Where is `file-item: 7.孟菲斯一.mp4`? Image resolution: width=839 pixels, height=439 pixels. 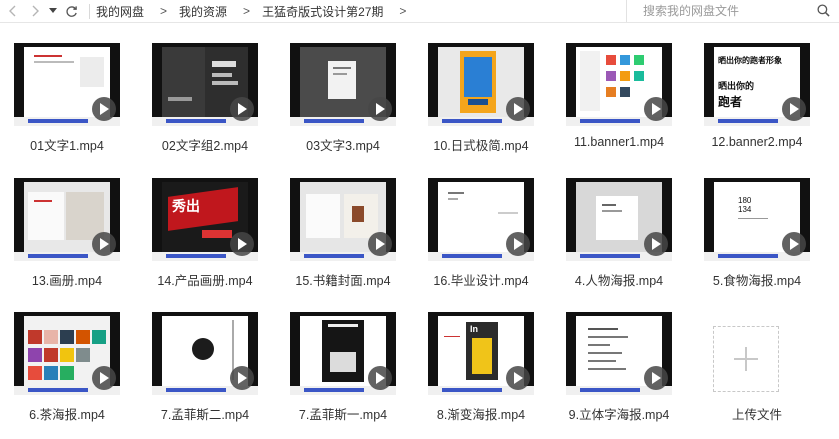
file-item: 7.孟菲斯一.mp4 is located at coordinates (345, 372).